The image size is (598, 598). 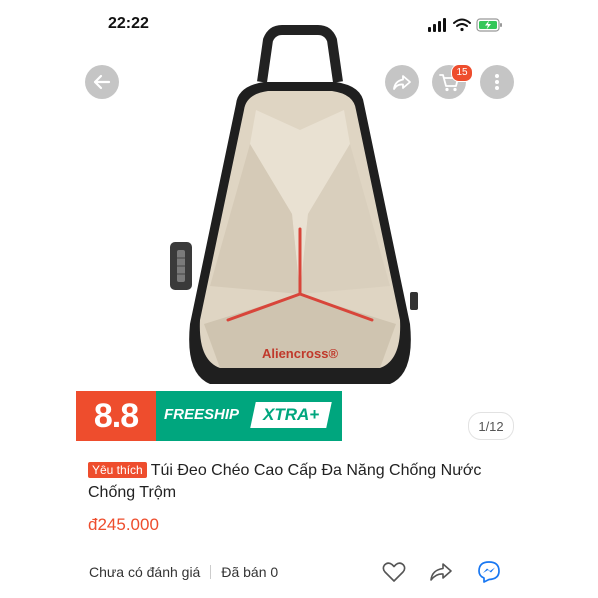 I want to click on more-button, so click(x=497, y=82).